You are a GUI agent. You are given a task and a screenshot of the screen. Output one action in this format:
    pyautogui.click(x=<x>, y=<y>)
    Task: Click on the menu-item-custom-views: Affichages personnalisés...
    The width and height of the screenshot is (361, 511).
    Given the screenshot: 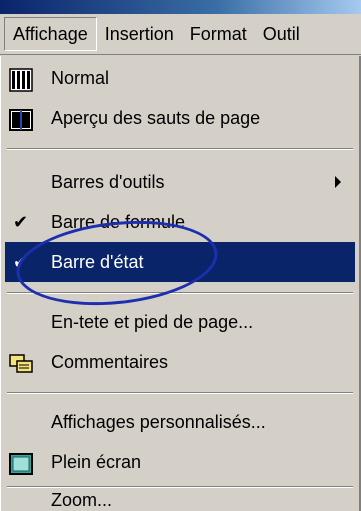 What is the action you would take?
    pyautogui.click(x=180, y=422)
    